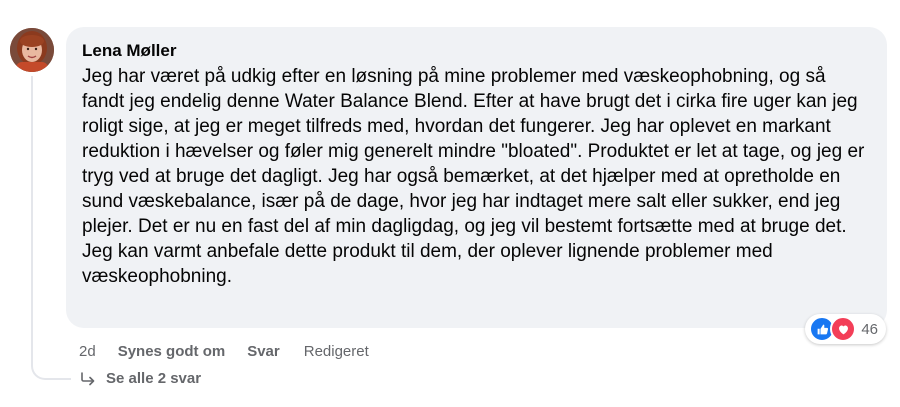 The image size is (900, 407). Describe the element at coordinates (51, 363) in the screenshot. I see `thread-connector` at that location.